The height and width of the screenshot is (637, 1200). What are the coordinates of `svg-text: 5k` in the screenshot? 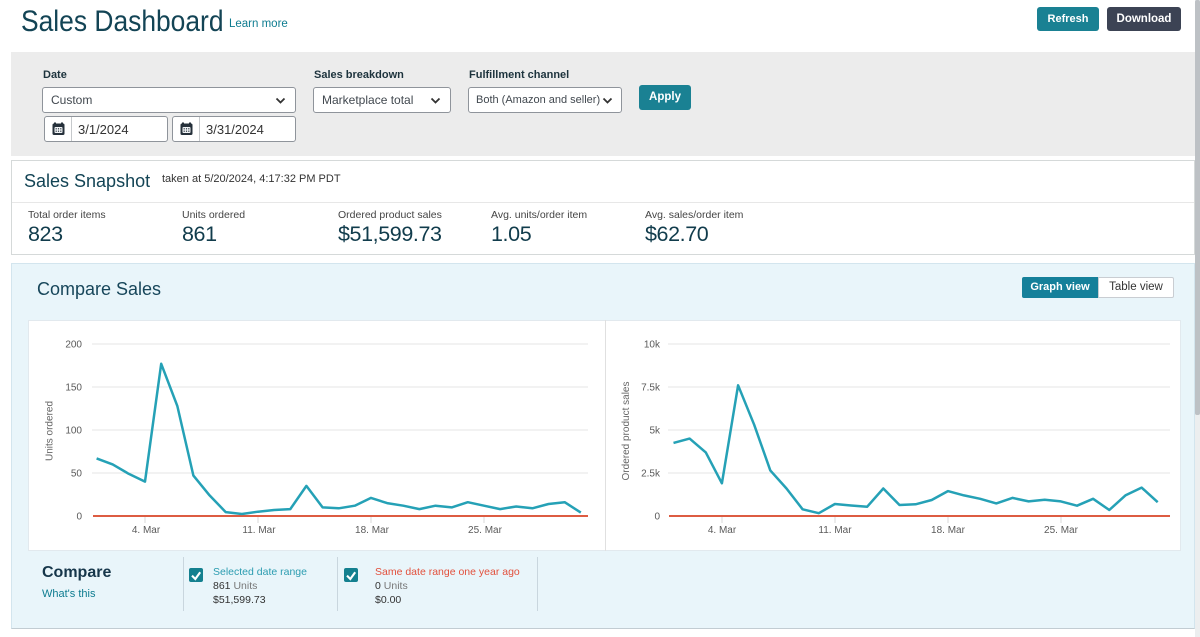 It's located at (655, 431).